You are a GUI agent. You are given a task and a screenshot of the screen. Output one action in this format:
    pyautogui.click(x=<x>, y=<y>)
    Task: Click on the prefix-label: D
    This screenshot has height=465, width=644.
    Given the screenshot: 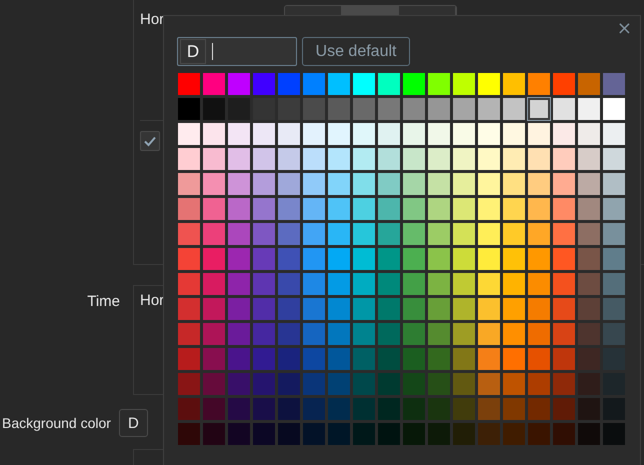 What is the action you would take?
    pyautogui.click(x=193, y=51)
    